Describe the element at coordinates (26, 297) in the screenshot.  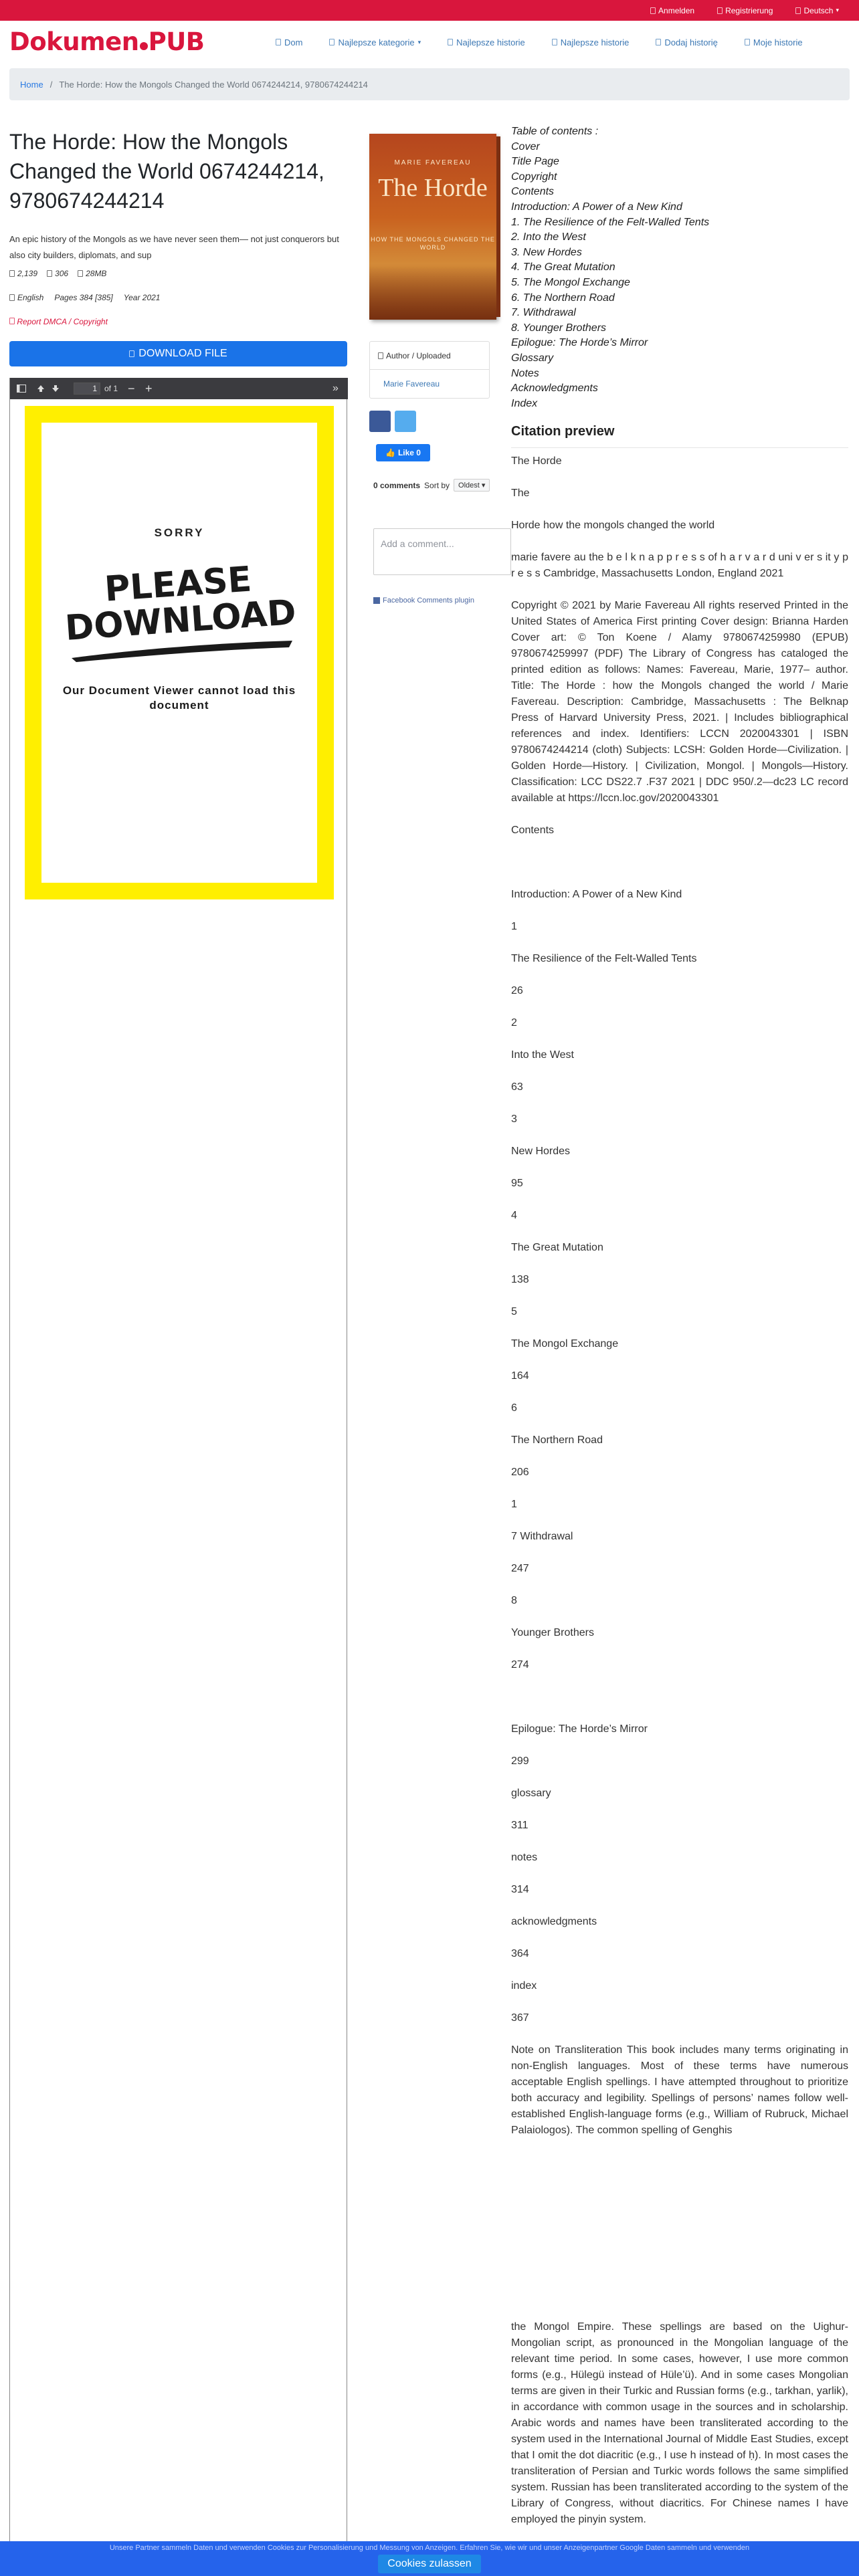
I see `language-detail: English` at that location.